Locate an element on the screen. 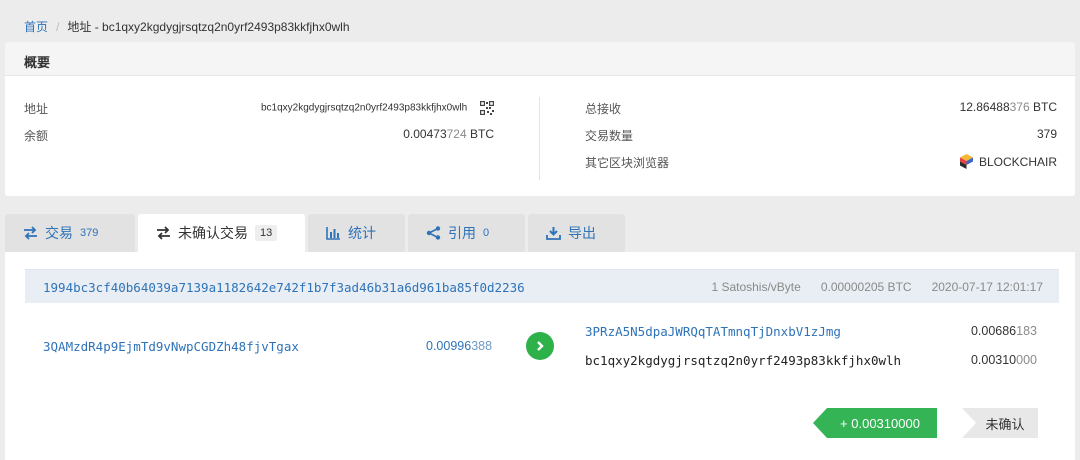 The height and width of the screenshot is (460, 1080). balance-unit: BTC is located at coordinates (480, 134).